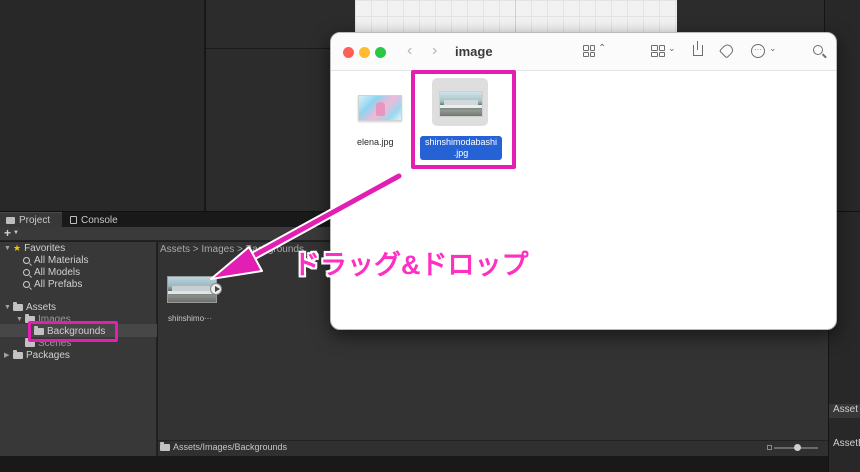  I want to click on tree-item-label: Packages, so click(48, 355).